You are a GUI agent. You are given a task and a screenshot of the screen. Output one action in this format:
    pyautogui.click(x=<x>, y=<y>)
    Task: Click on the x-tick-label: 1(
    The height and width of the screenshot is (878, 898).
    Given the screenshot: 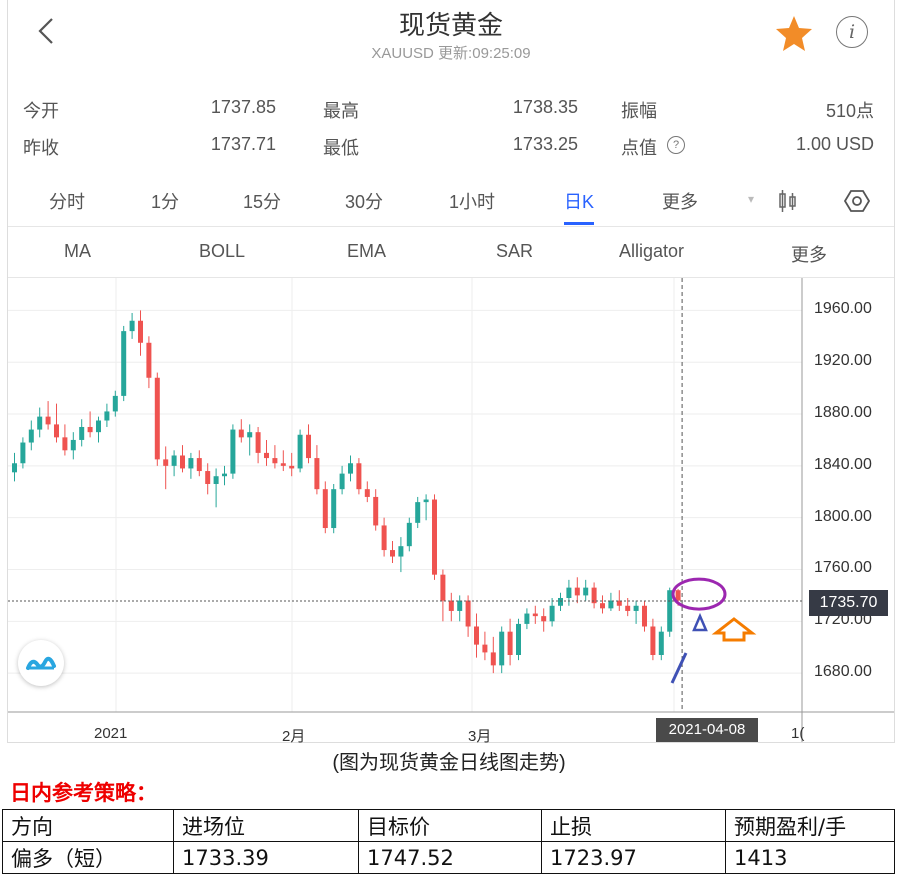 What is the action you would take?
    pyautogui.click(x=798, y=733)
    